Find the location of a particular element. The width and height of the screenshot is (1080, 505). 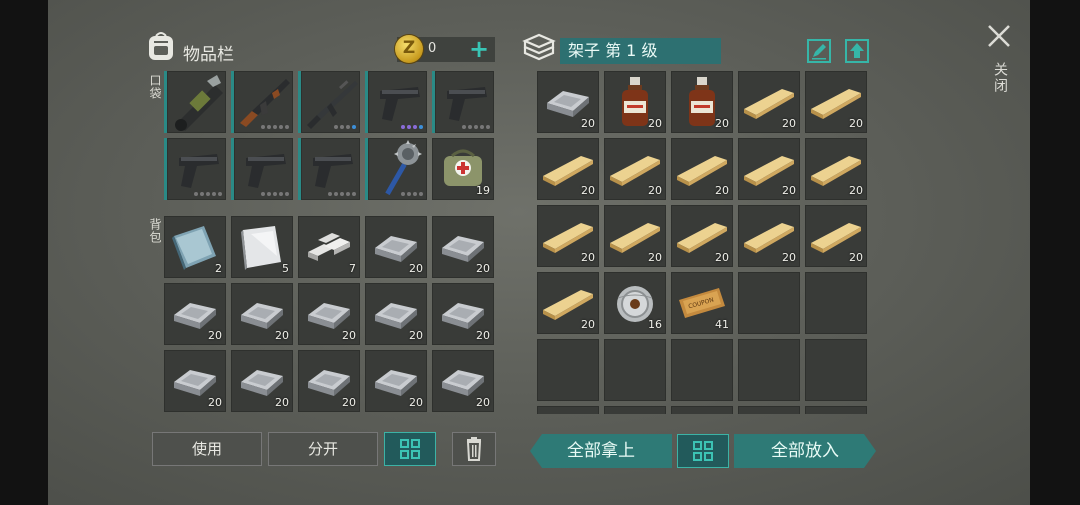

sort-shelf-button is located at coordinates (703, 451).